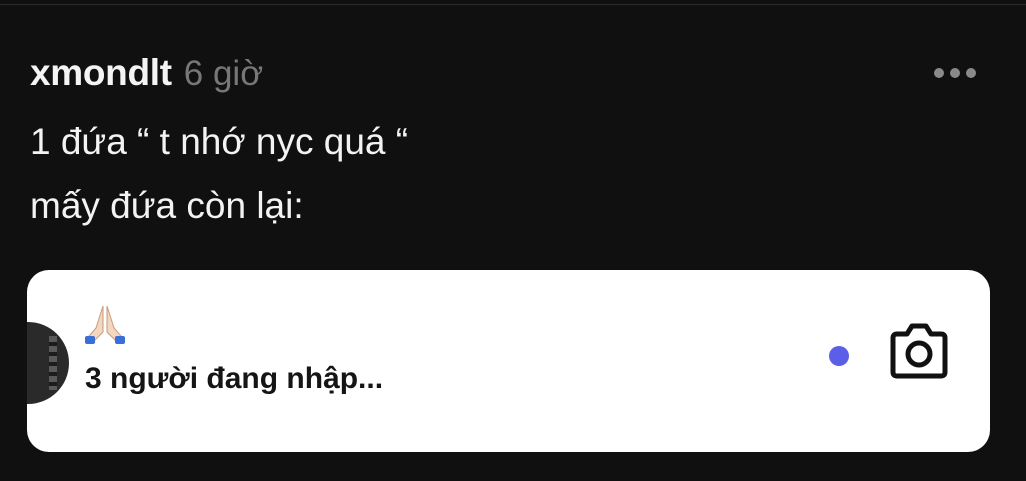 This screenshot has height=481, width=1026. Describe the element at coordinates (223, 73) in the screenshot. I see `timestamp: 6 giờ` at that location.